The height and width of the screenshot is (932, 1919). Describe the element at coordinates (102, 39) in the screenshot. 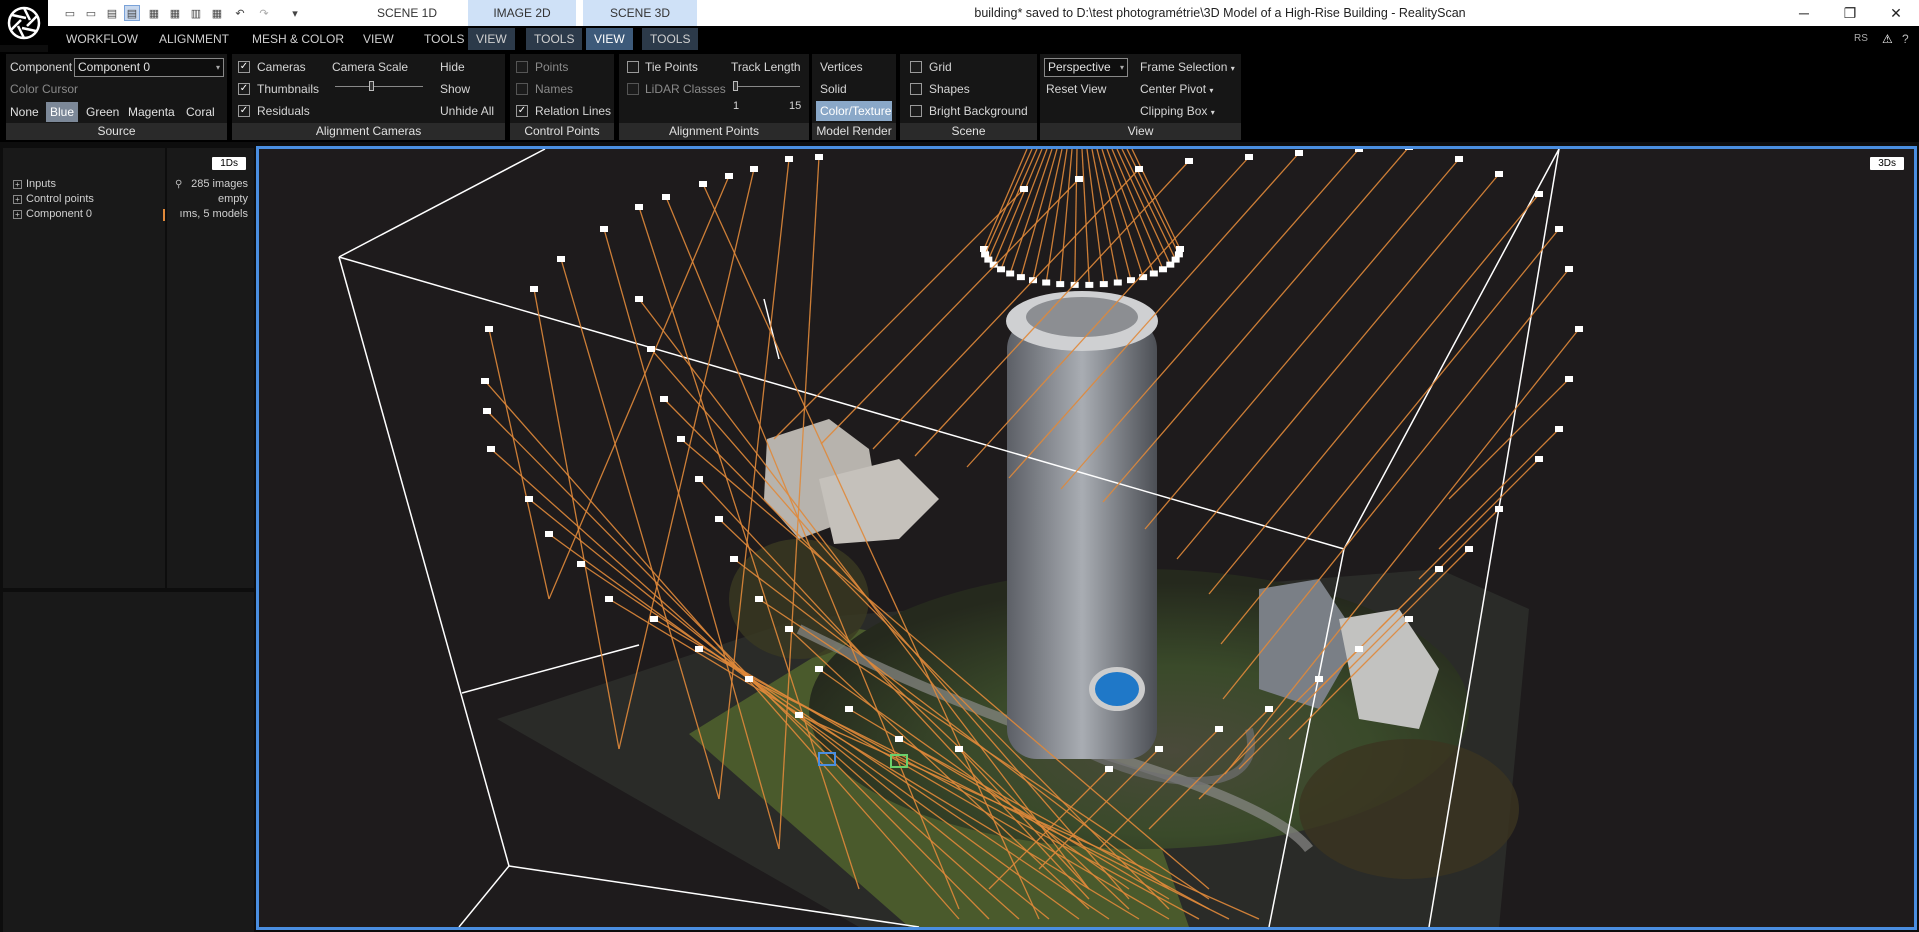

I see `menu-workflow: WORKFLOW` at that location.